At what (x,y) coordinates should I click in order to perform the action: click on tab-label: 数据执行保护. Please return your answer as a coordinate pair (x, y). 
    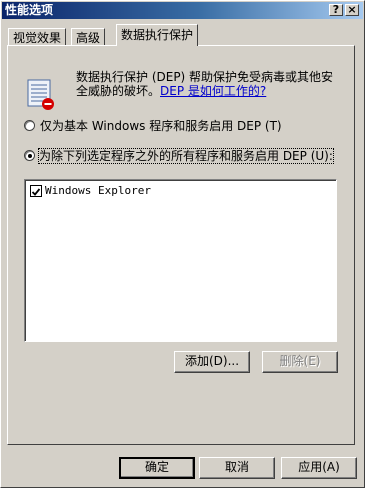
    Looking at the image, I should click on (157, 35).